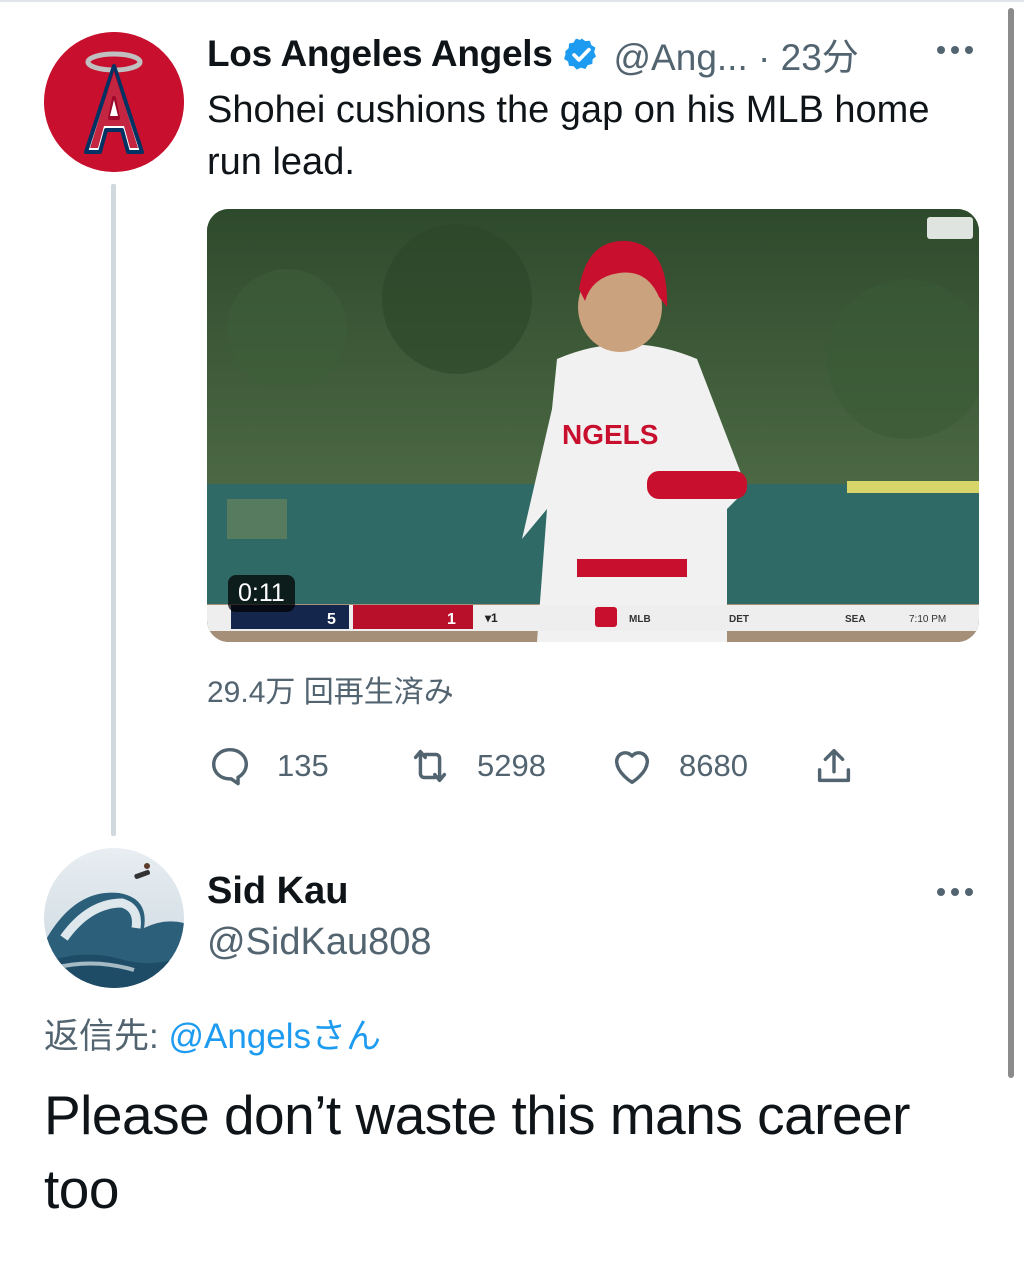  I want to click on scoreboard-home-score: 1, so click(451, 619).